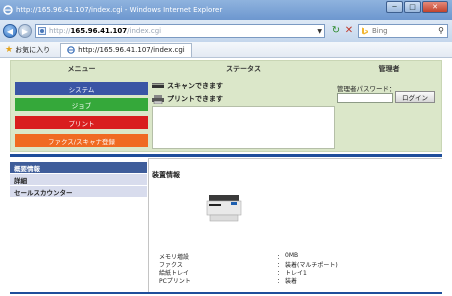 The image size is (452, 296). I want to click on menu-print-button: プリント, so click(81, 122).